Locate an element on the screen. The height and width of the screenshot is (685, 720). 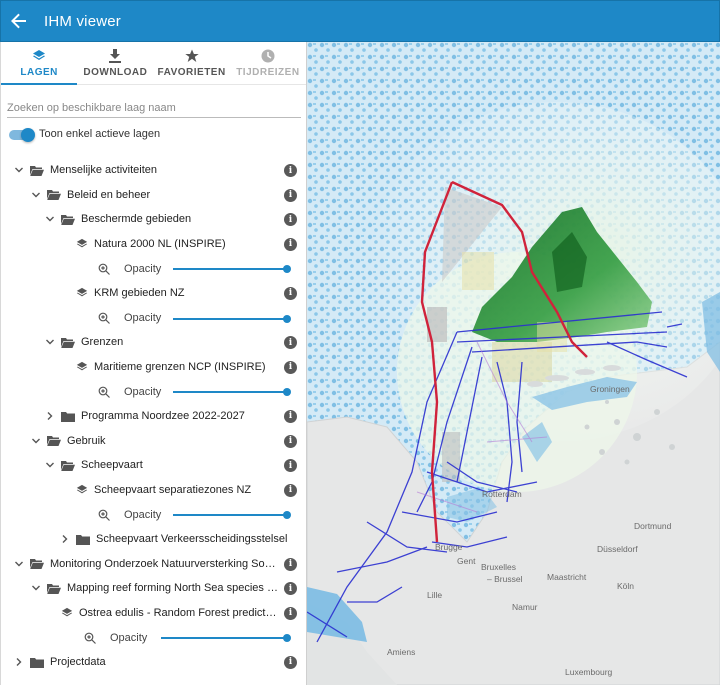
tab-favorieten: FAVORIETEN is located at coordinates (192, 63).